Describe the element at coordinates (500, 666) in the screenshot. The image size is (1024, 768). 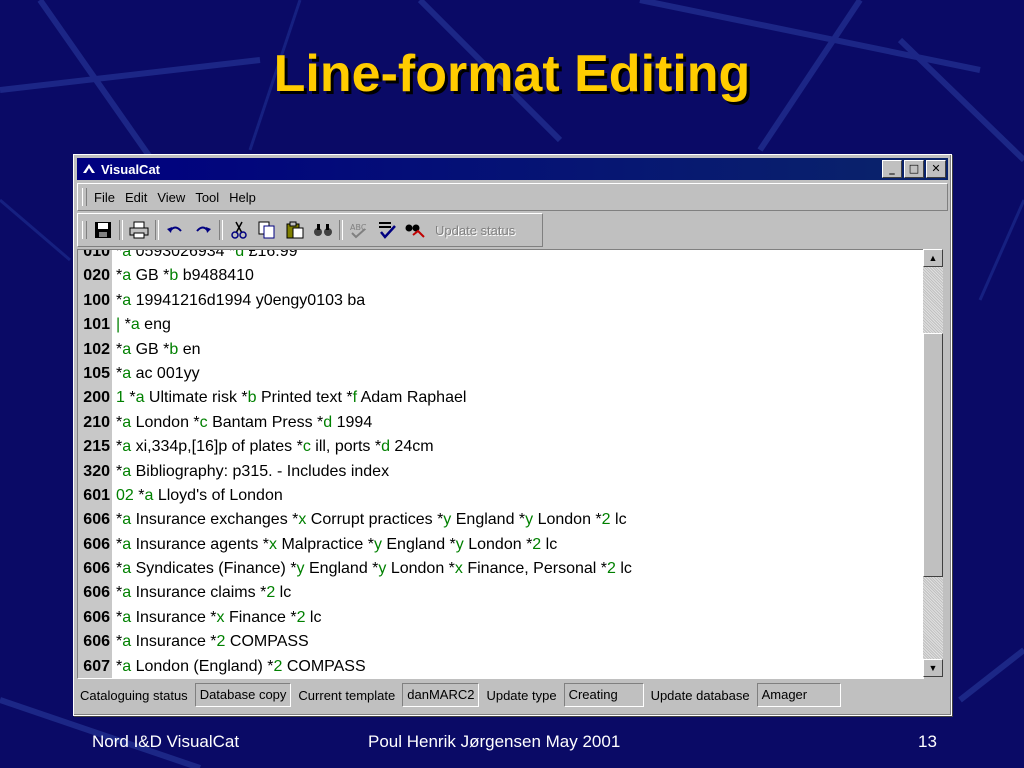
I see `record-line: 607 *a London (England) *2 COMPASS` at that location.